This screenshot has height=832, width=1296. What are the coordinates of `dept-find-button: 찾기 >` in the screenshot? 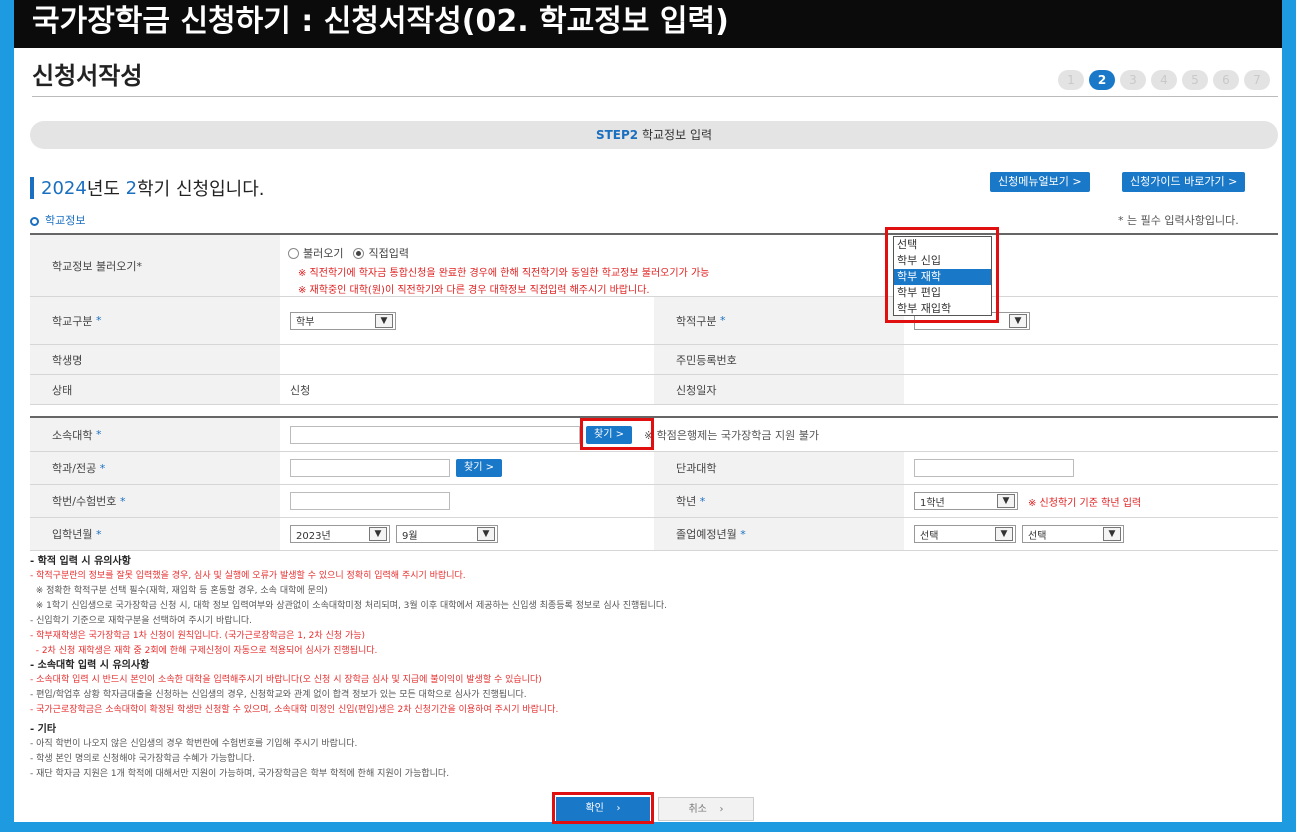 It's located at (479, 468).